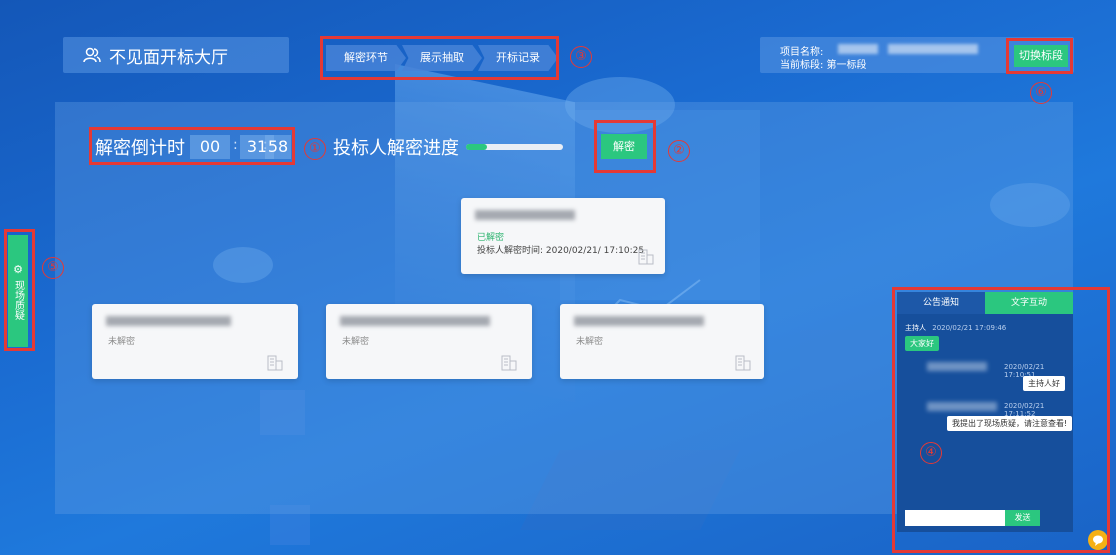 Image resolution: width=1116 pixels, height=555 pixels. I want to click on annotation-number: ③, so click(581, 57).